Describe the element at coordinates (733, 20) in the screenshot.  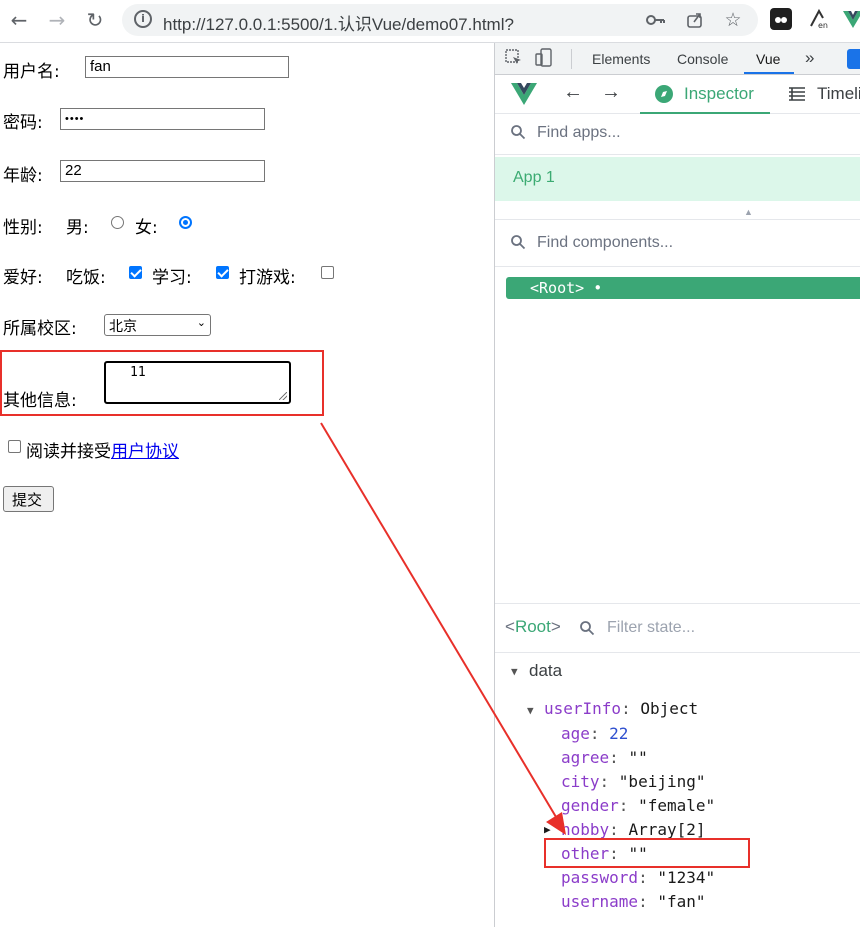
I see `bookmark-star-icon: ☆` at that location.